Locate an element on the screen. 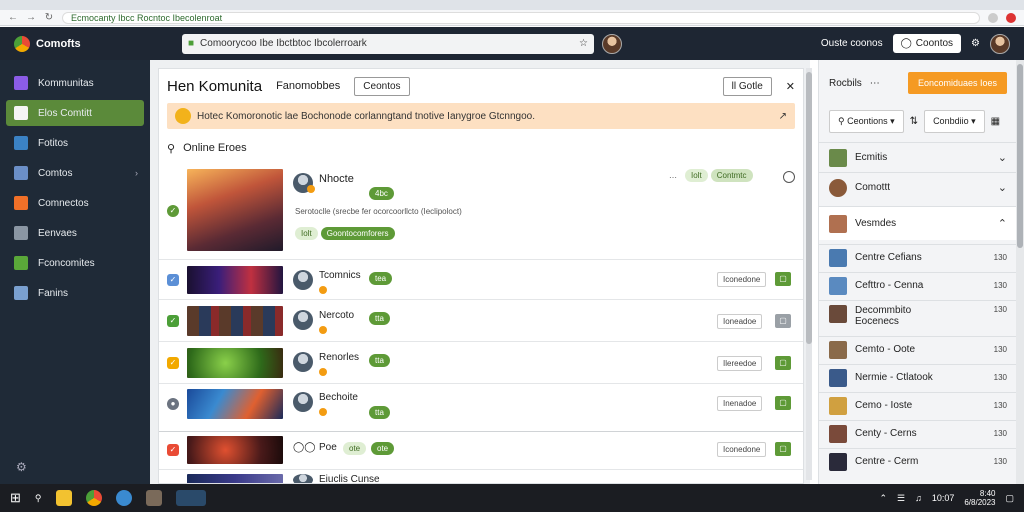 The image size is (1024, 512). dots-icon: ⋯ is located at coordinates (673, 177).